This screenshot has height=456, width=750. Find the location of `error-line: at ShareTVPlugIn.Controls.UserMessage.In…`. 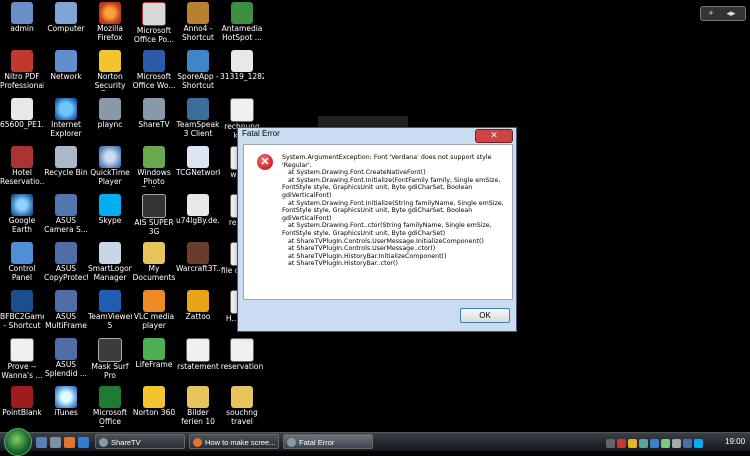

error-line: at ShareTVPlugIn.Controls.UserMessage.In… is located at coordinates (383, 241).